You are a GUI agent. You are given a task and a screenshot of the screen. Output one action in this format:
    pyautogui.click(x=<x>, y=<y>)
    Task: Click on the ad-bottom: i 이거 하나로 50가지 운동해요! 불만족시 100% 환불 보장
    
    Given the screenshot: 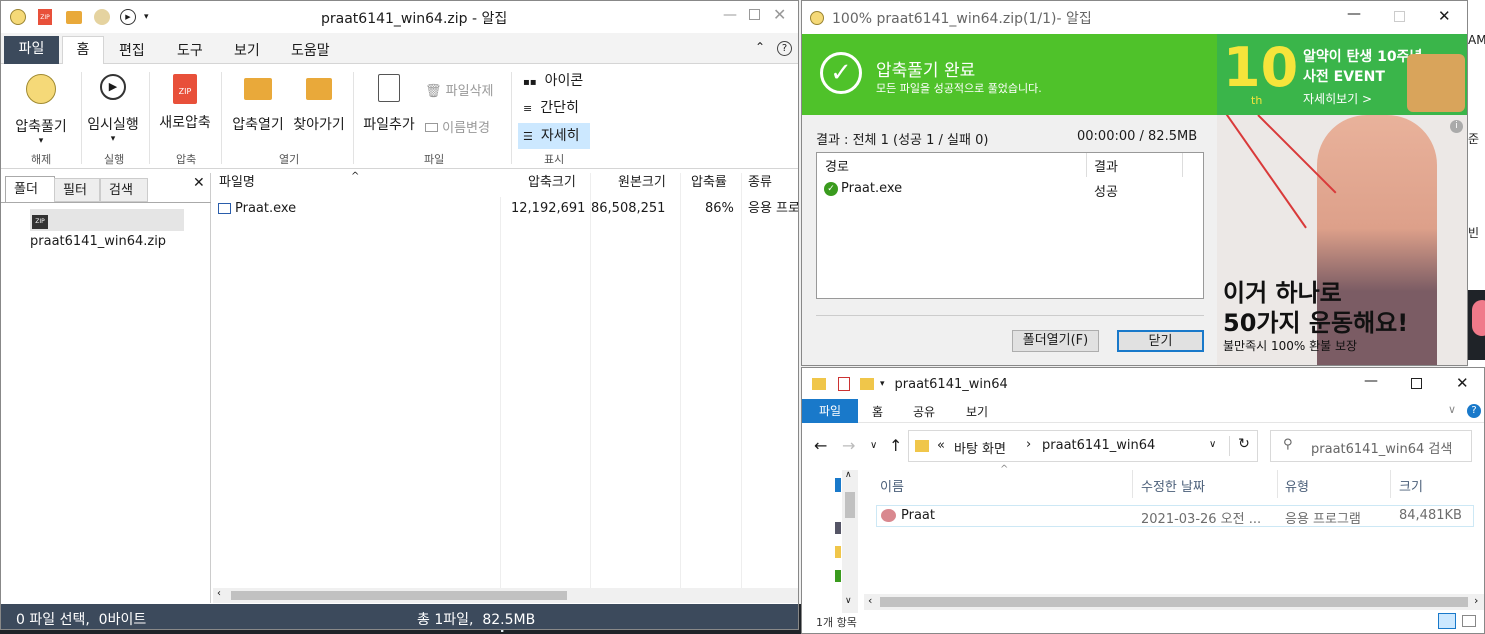 What is the action you would take?
    pyautogui.click(x=1342, y=240)
    